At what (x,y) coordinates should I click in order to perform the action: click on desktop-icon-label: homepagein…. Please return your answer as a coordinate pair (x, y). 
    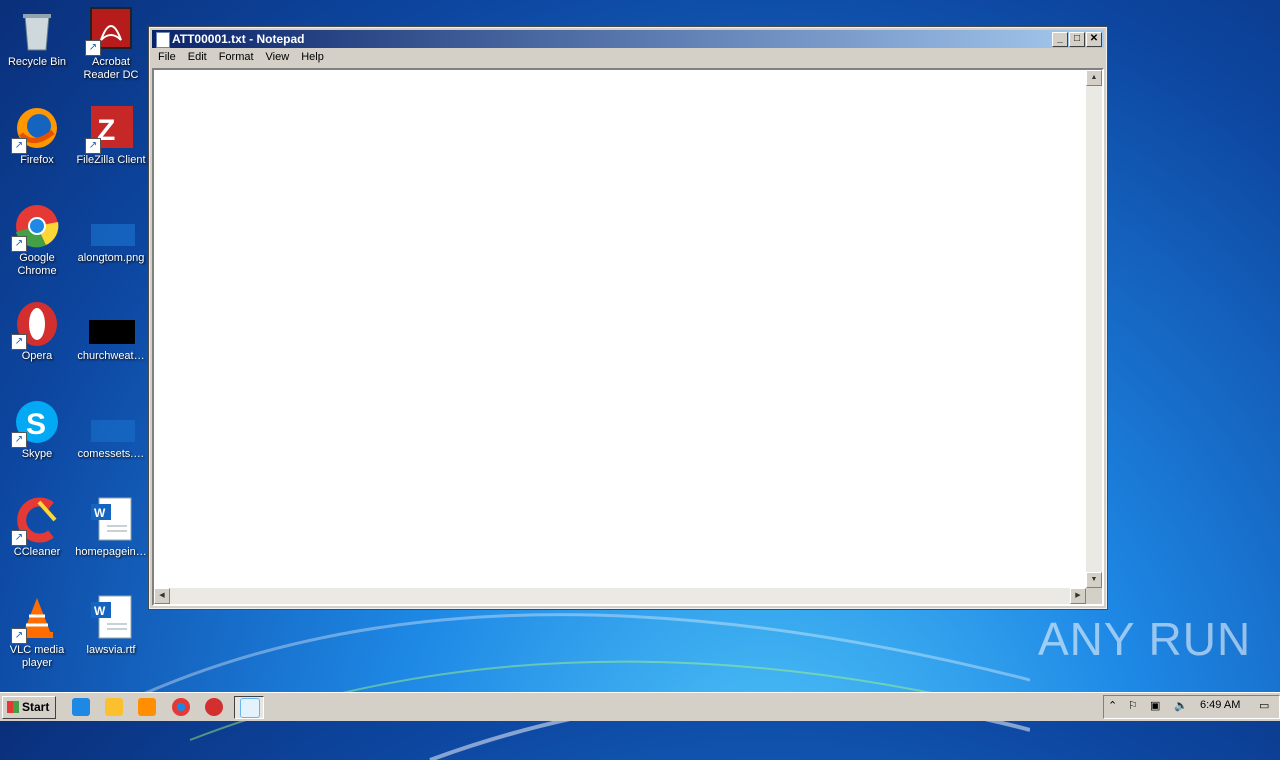
    Looking at the image, I should click on (111, 552).